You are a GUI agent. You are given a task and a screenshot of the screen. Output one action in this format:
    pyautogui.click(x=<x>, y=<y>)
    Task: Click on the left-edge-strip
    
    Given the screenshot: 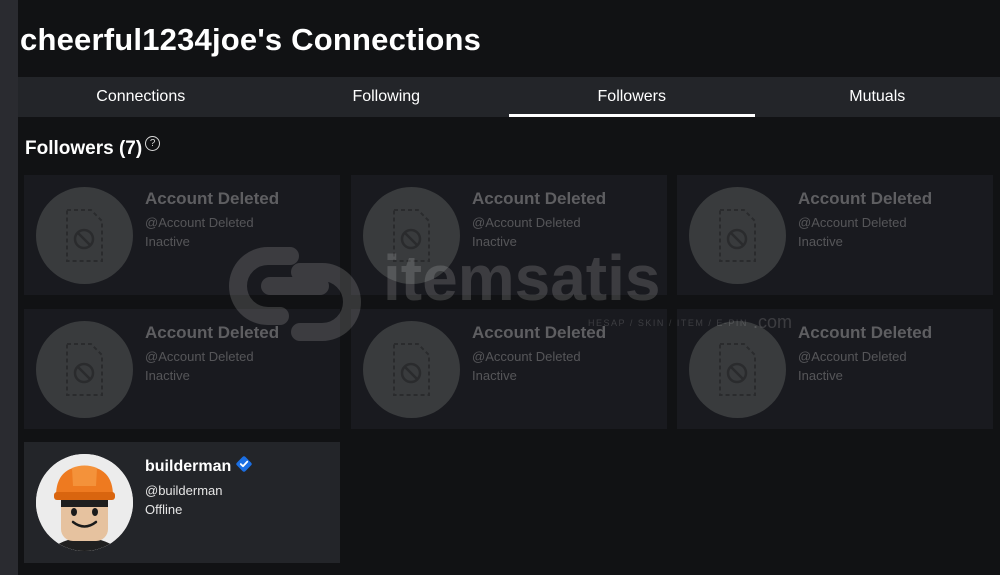 What is the action you would take?
    pyautogui.click(x=9, y=287)
    